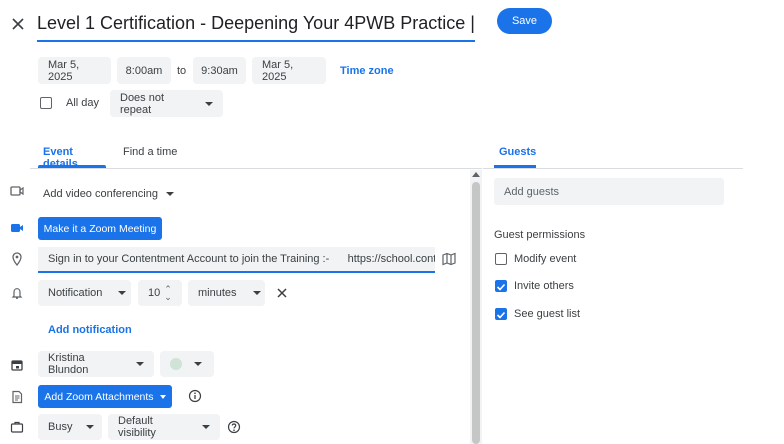  I want to click on notification-unit-text: minutes, so click(217, 293).